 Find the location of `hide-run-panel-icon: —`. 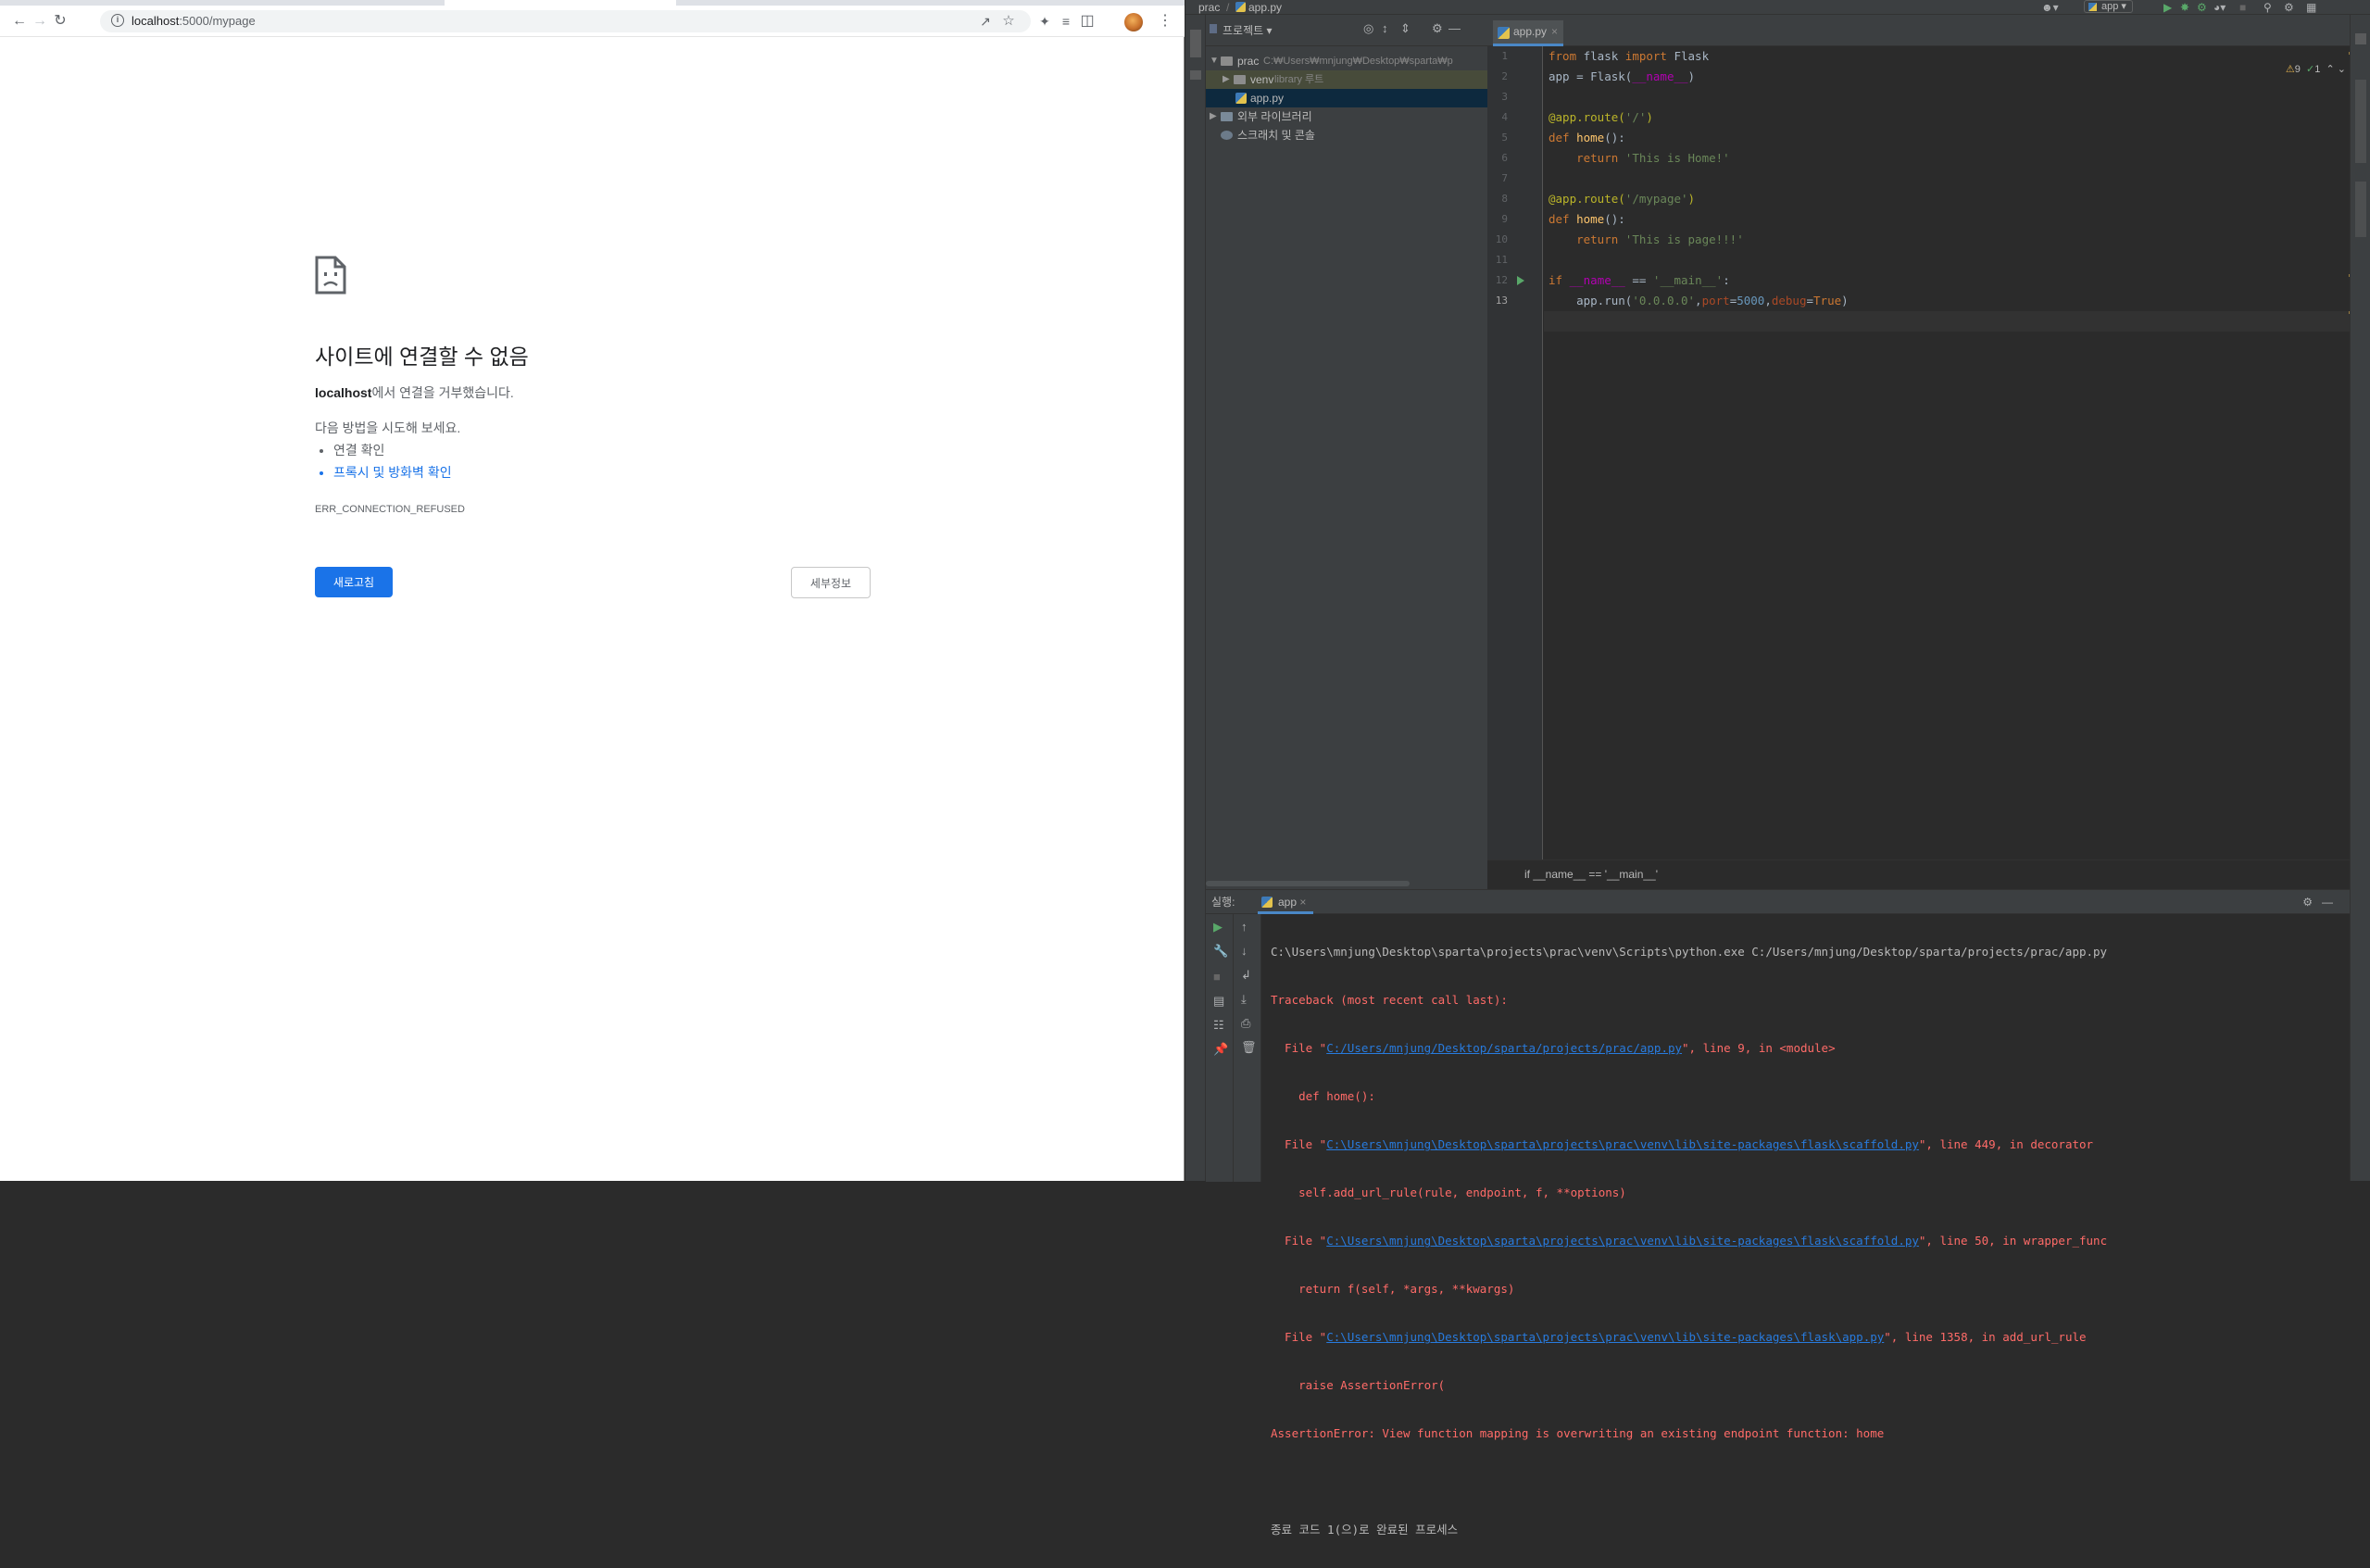

hide-run-panel-icon: — is located at coordinates (2327, 902).